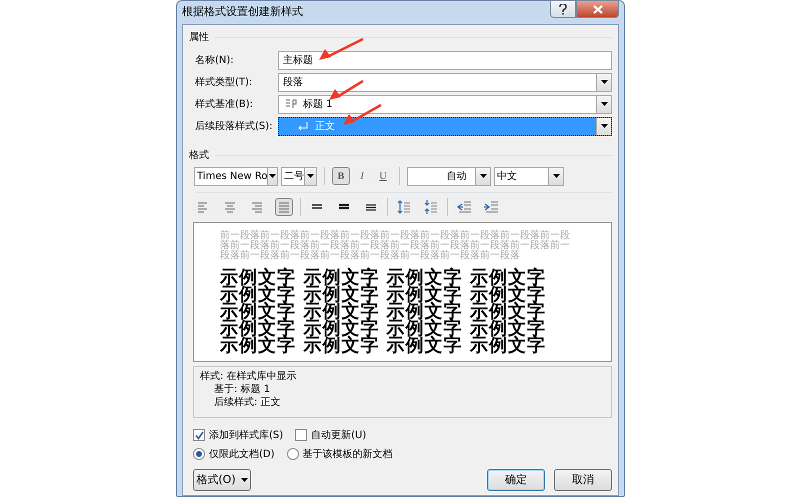  What do you see at coordinates (222, 480) in the screenshot?
I see `format-button: 格式(O)` at bounding box center [222, 480].